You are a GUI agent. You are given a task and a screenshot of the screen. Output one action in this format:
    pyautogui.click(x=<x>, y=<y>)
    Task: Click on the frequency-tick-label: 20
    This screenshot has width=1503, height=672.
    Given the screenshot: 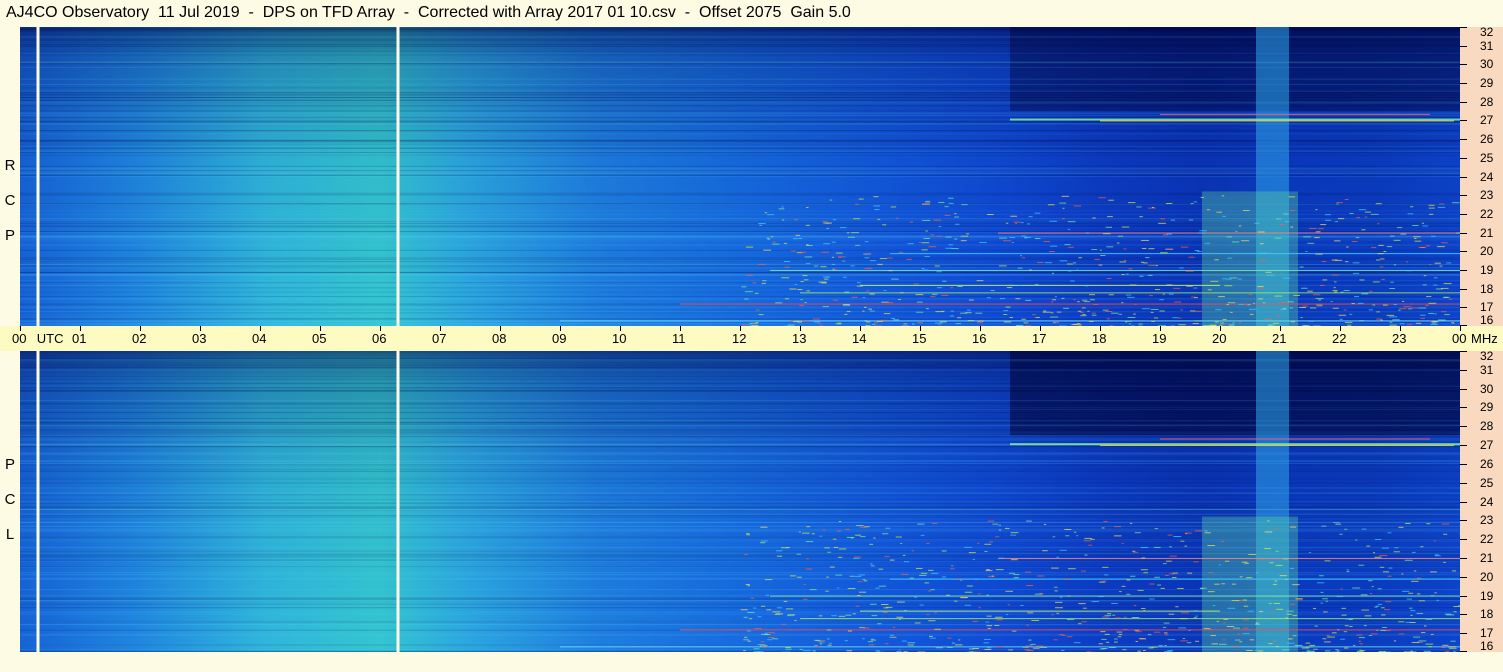 What is the action you would take?
    pyautogui.click(x=1487, y=251)
    